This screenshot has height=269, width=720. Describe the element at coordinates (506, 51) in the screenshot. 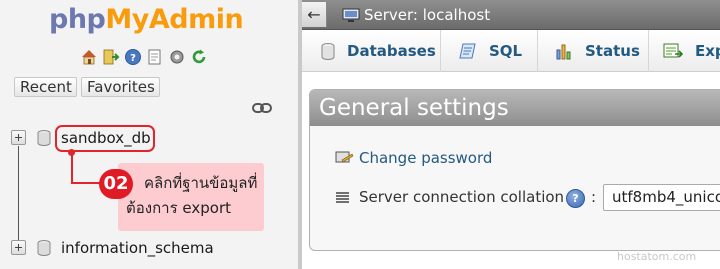

I see `tab-label: SQL` at that location.